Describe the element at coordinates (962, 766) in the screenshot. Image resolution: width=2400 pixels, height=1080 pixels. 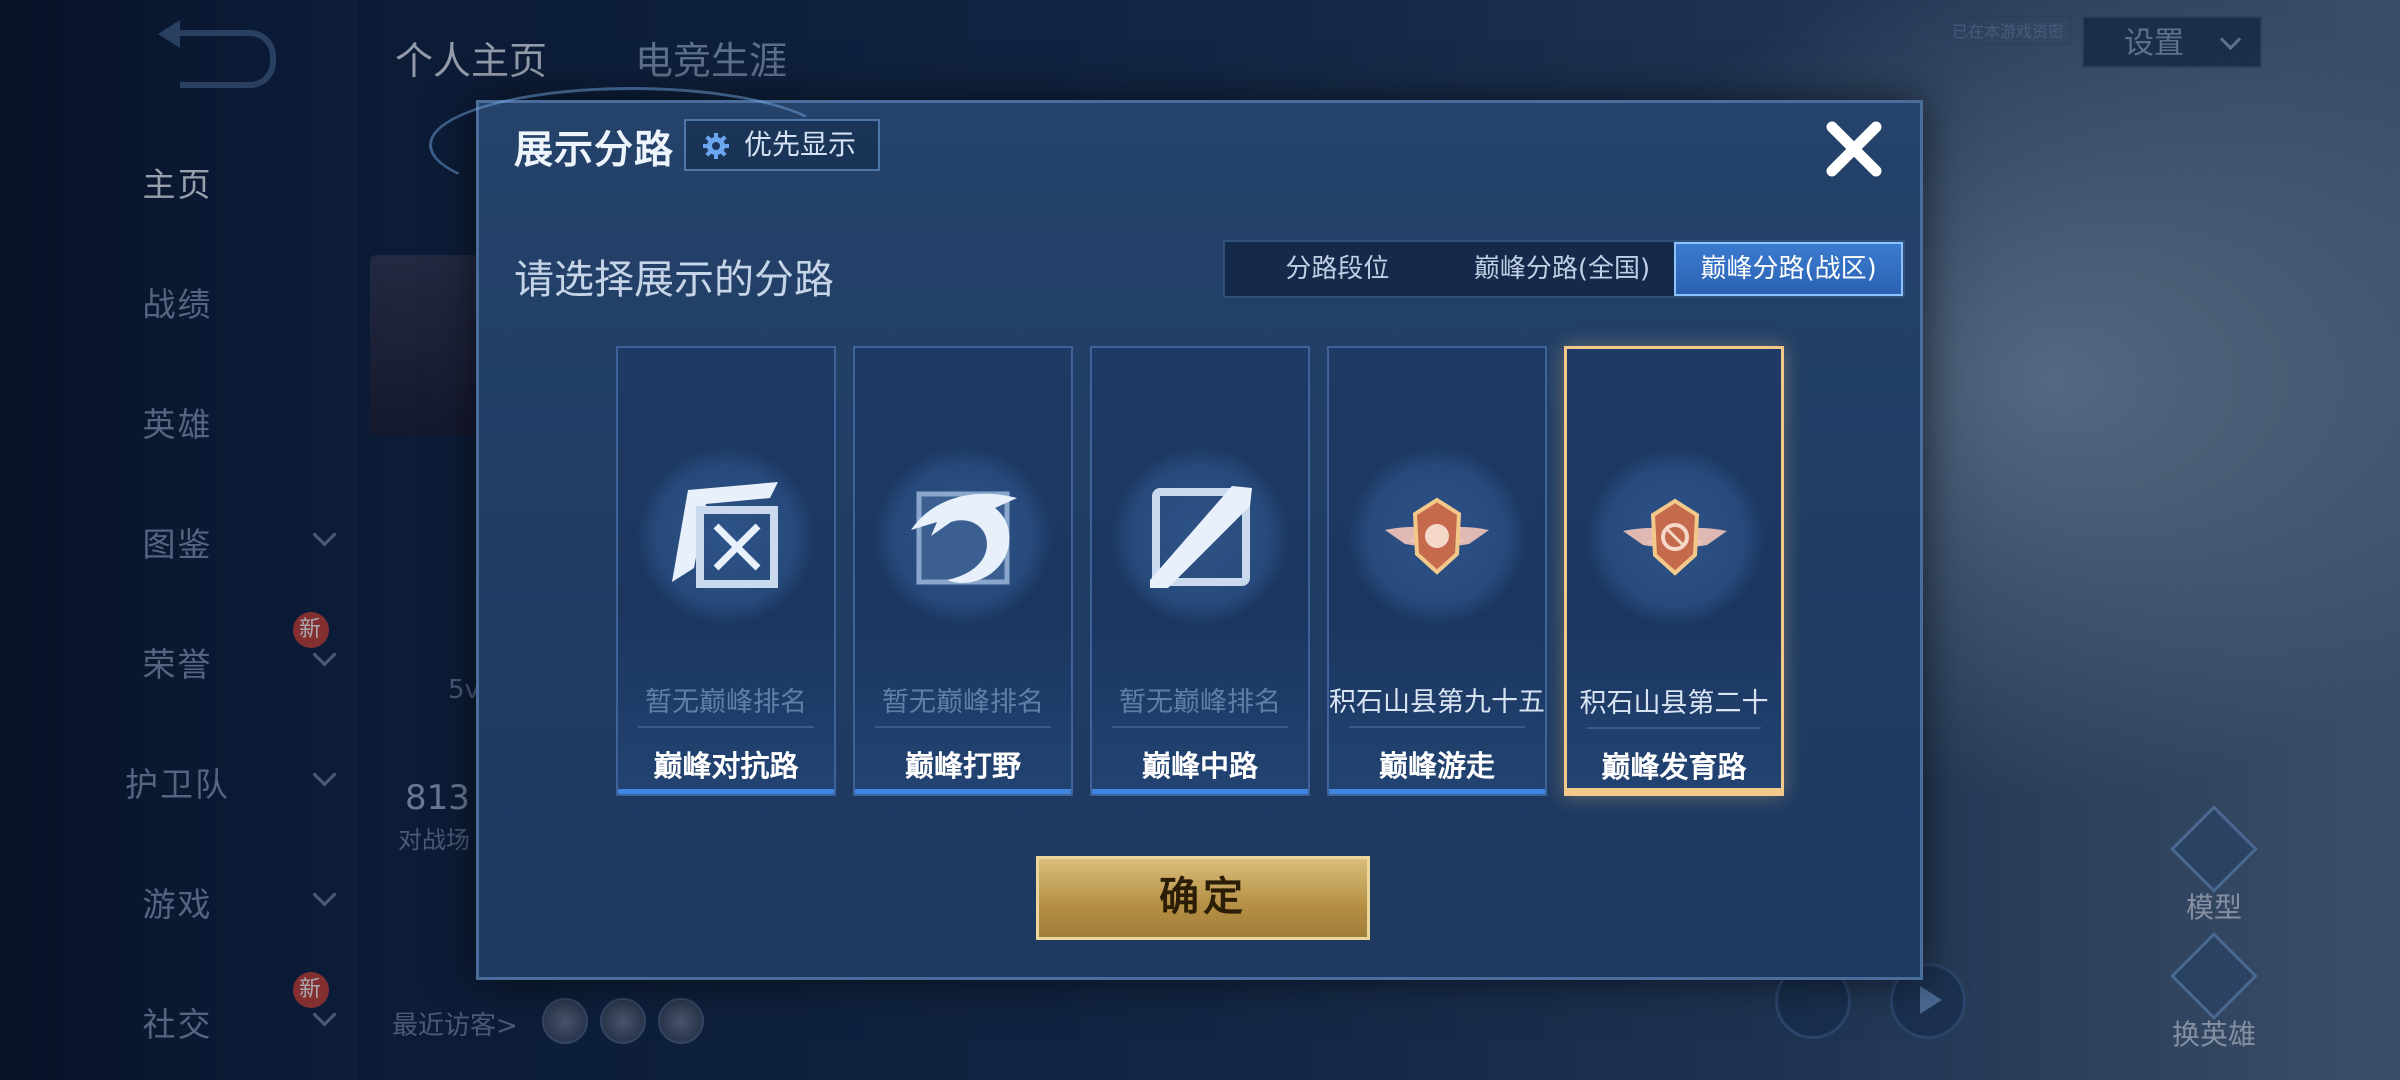
I see `lane-name: 巅峰打野` at that location.